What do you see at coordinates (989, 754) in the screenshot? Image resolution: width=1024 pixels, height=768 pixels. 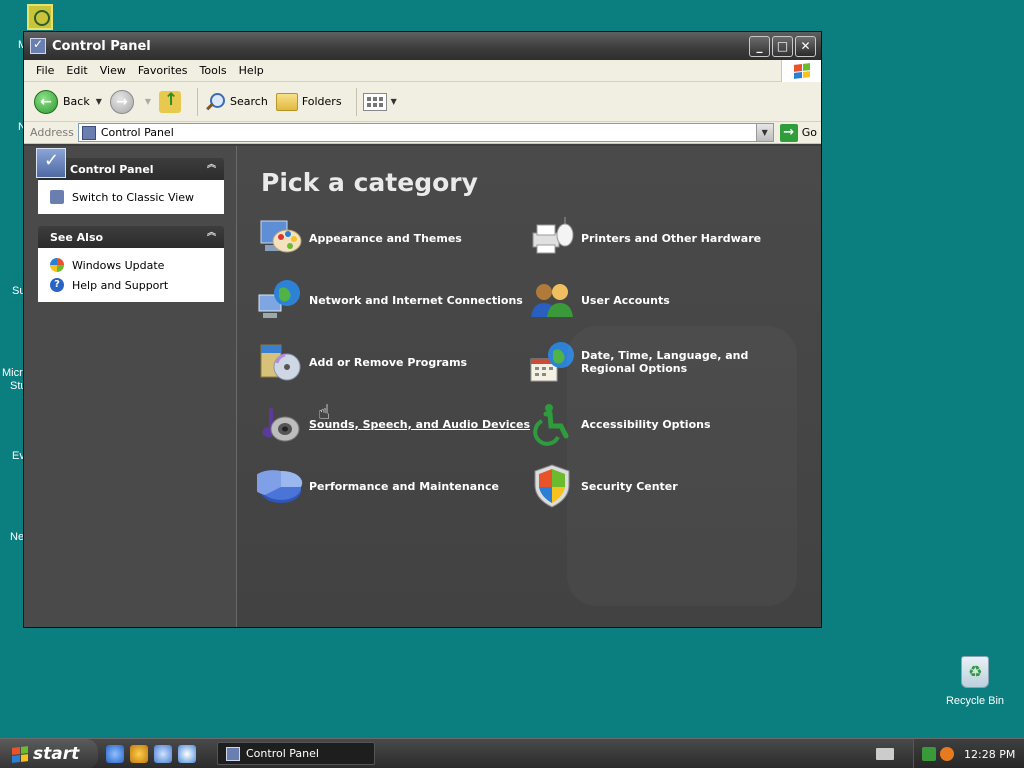 I see `clock: 12:28 PM` at bounding box center [989, 754].